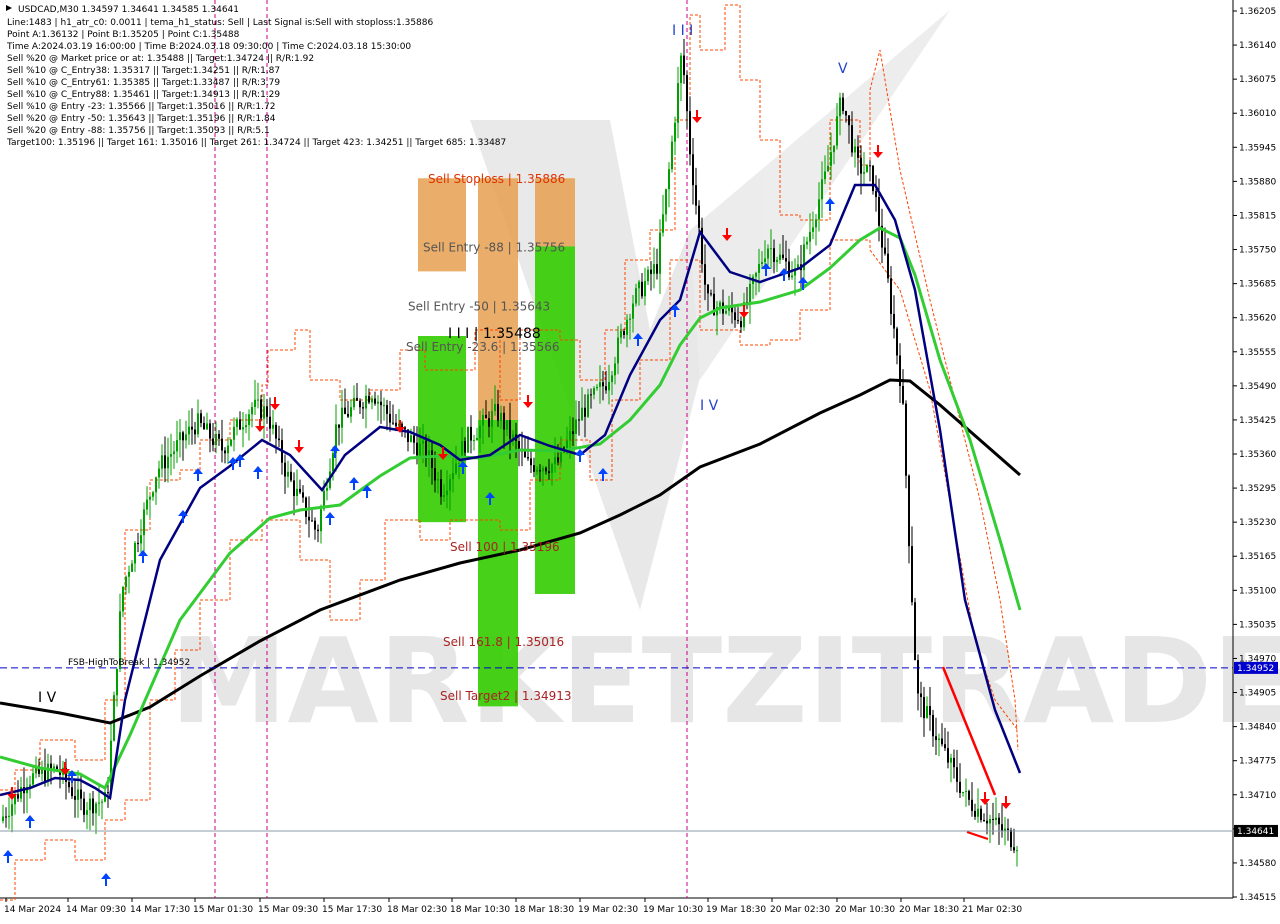 The image size is (1280, 924). Describe the element at coordinates (725, 681) in the screenshot. I see `watermark-text: MARKETZITRADE` at that location.